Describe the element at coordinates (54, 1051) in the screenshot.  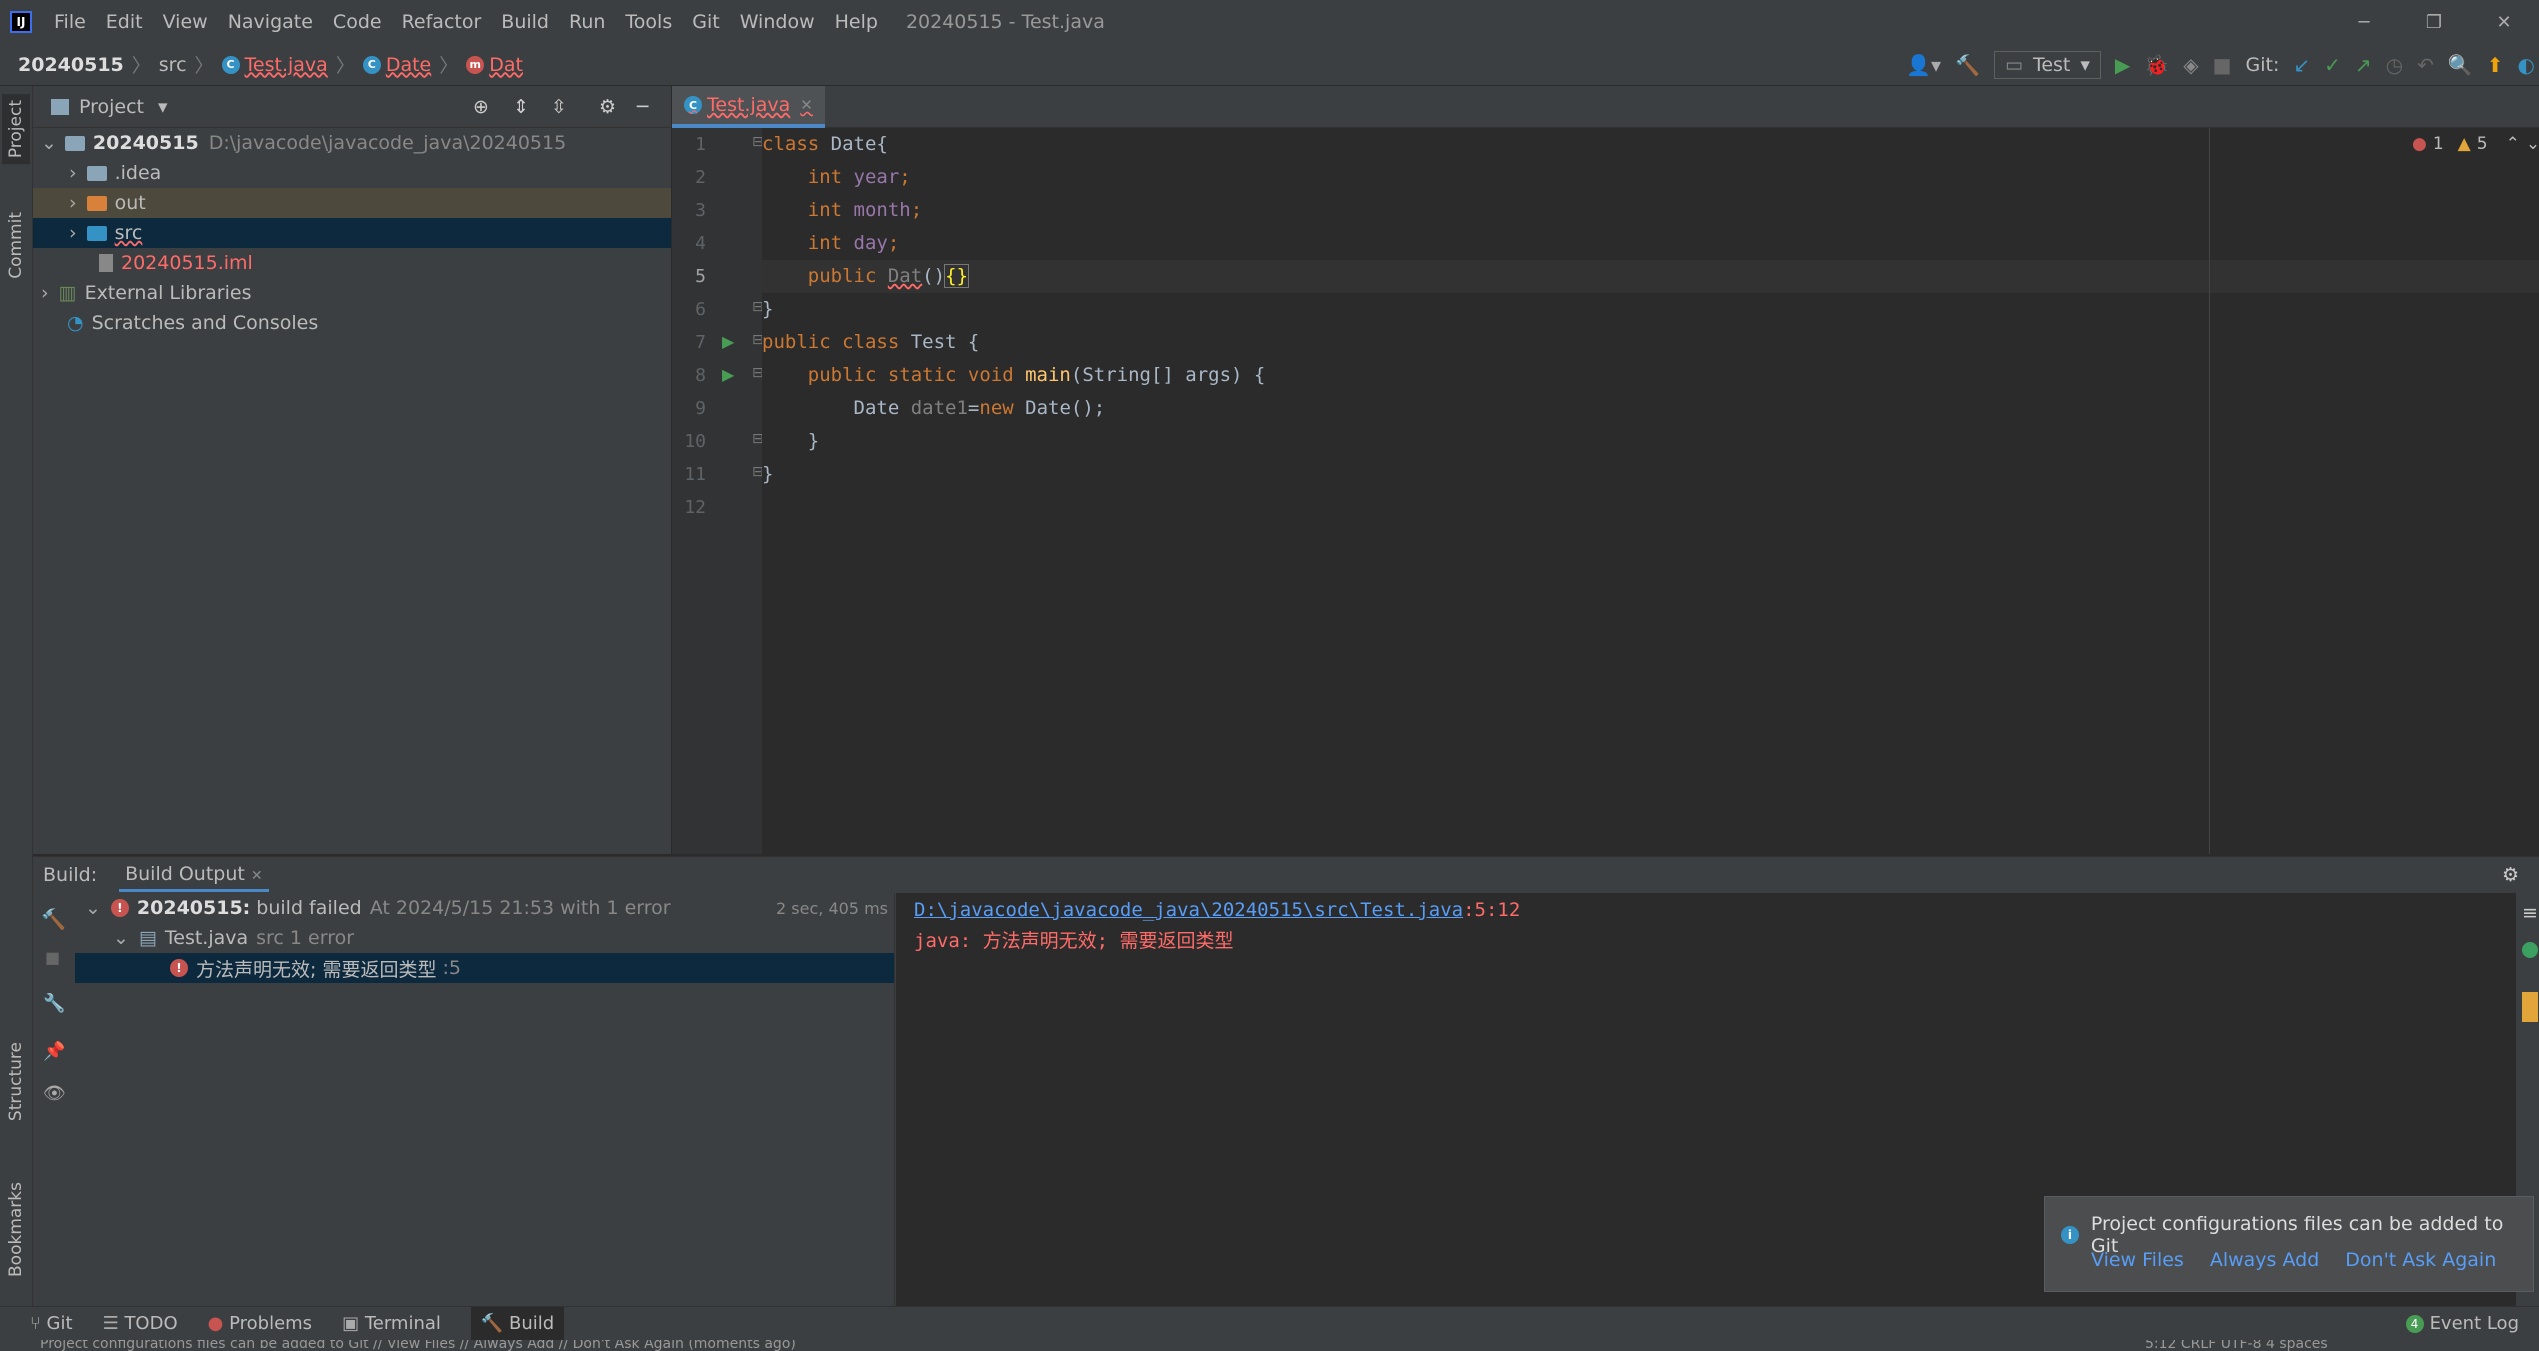
I see `pin-icon: 📌` at that location.